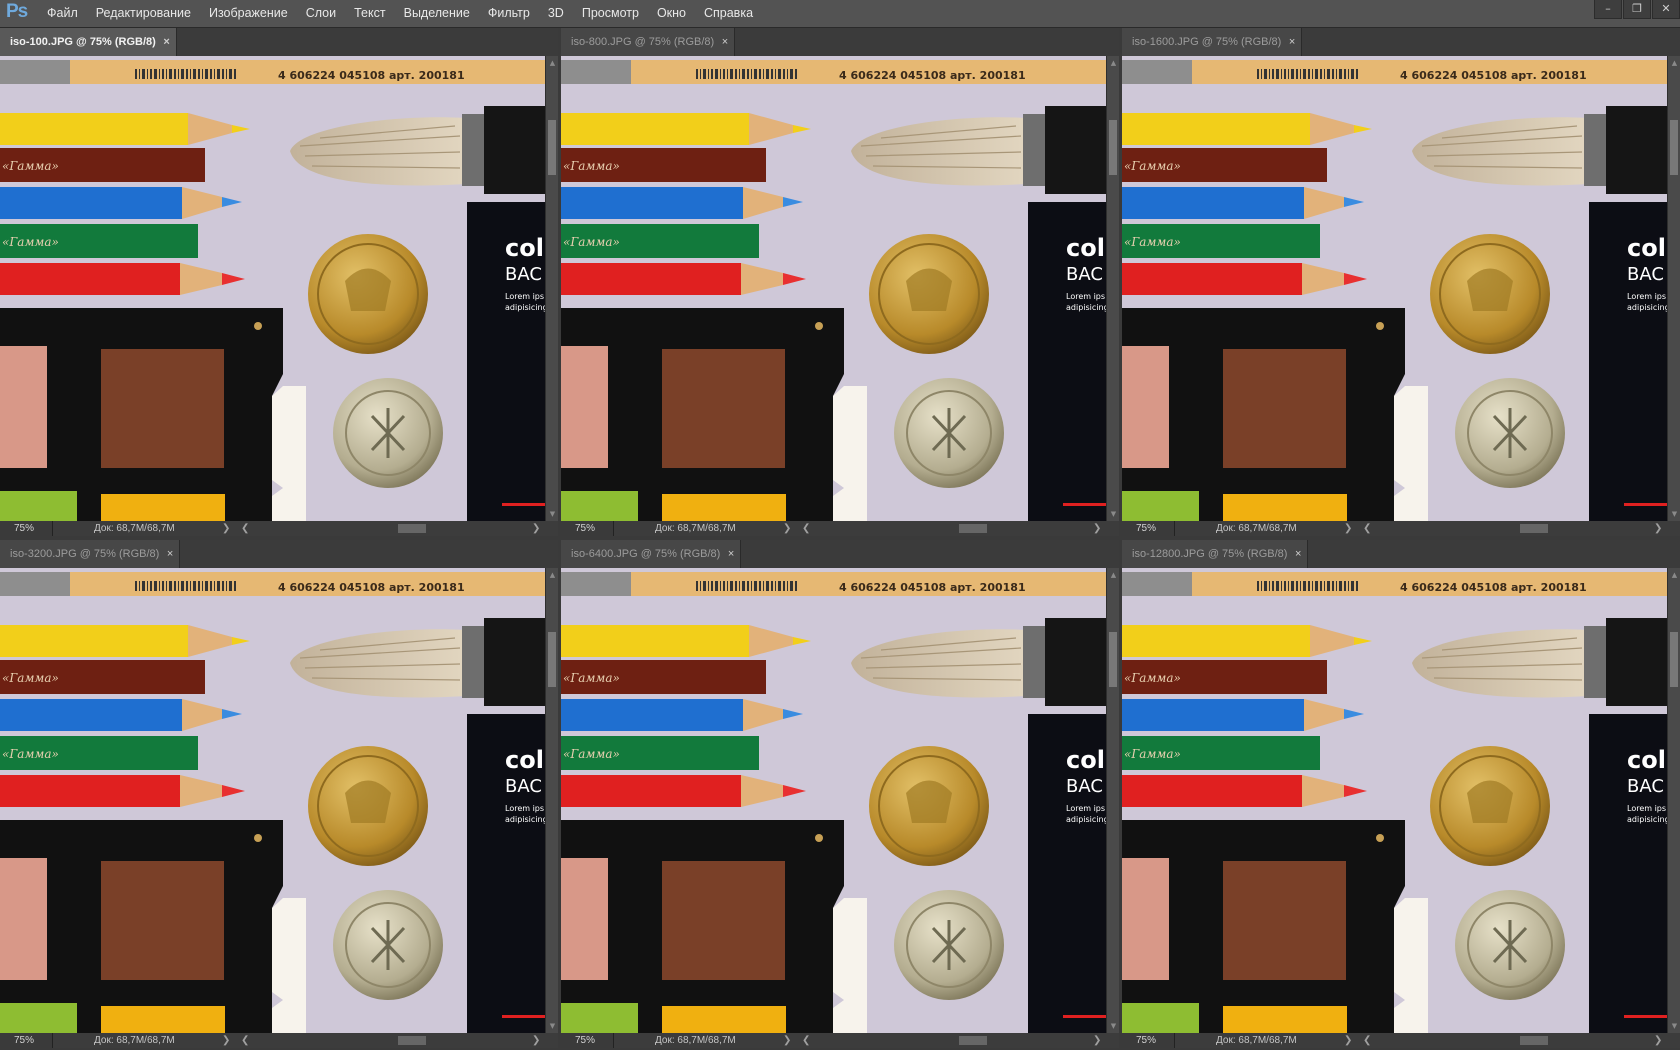  What do you see at coordinates (143, 13) in the screenshot?
I see `menu-edit: Редактирование` at bounding box center [143, 13].